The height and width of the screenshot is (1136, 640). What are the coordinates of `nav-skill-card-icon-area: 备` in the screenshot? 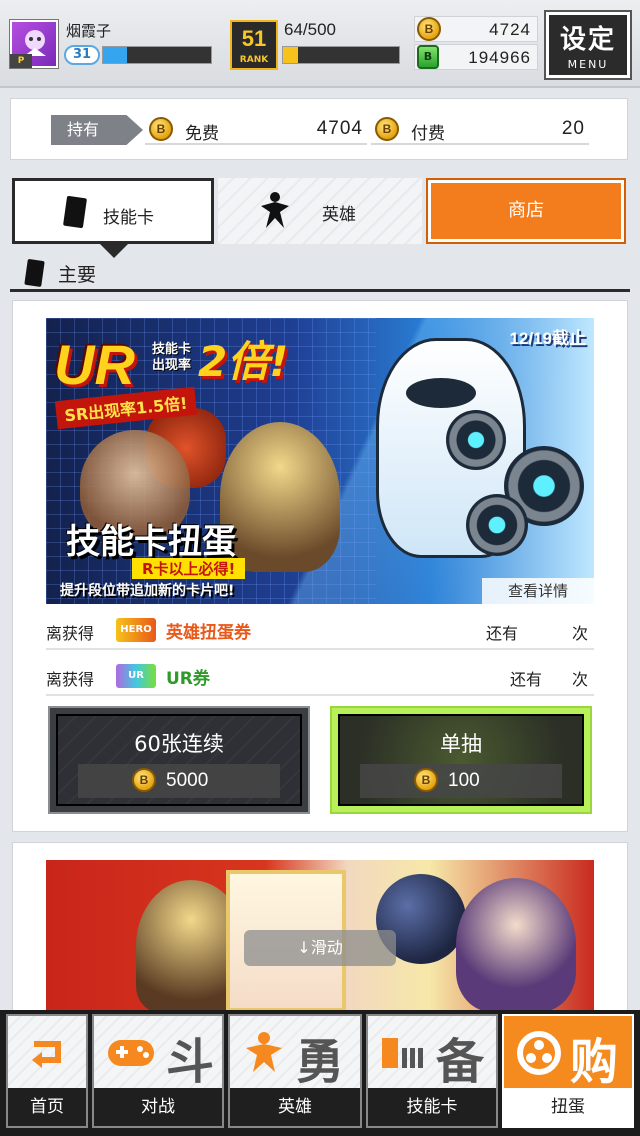 It's located at (432, 1053).